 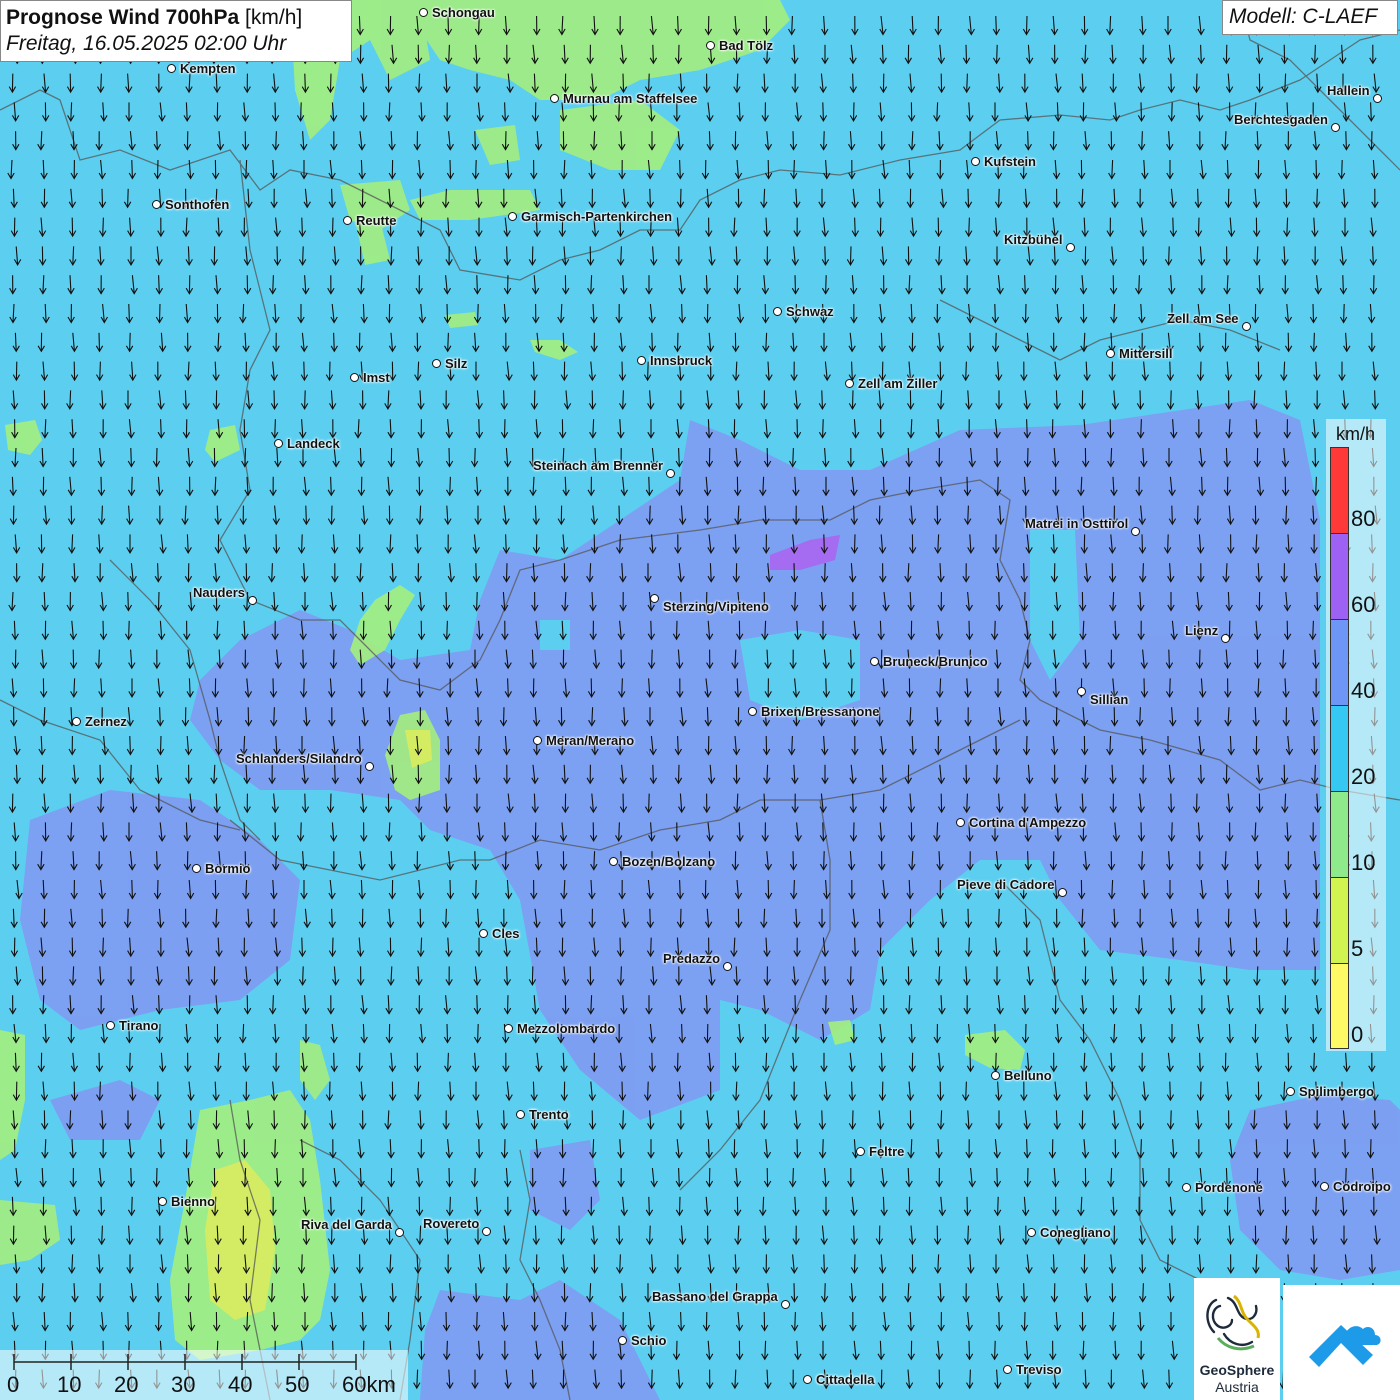 I want to click on scale-bar-line, so click(x=185, y=1362).